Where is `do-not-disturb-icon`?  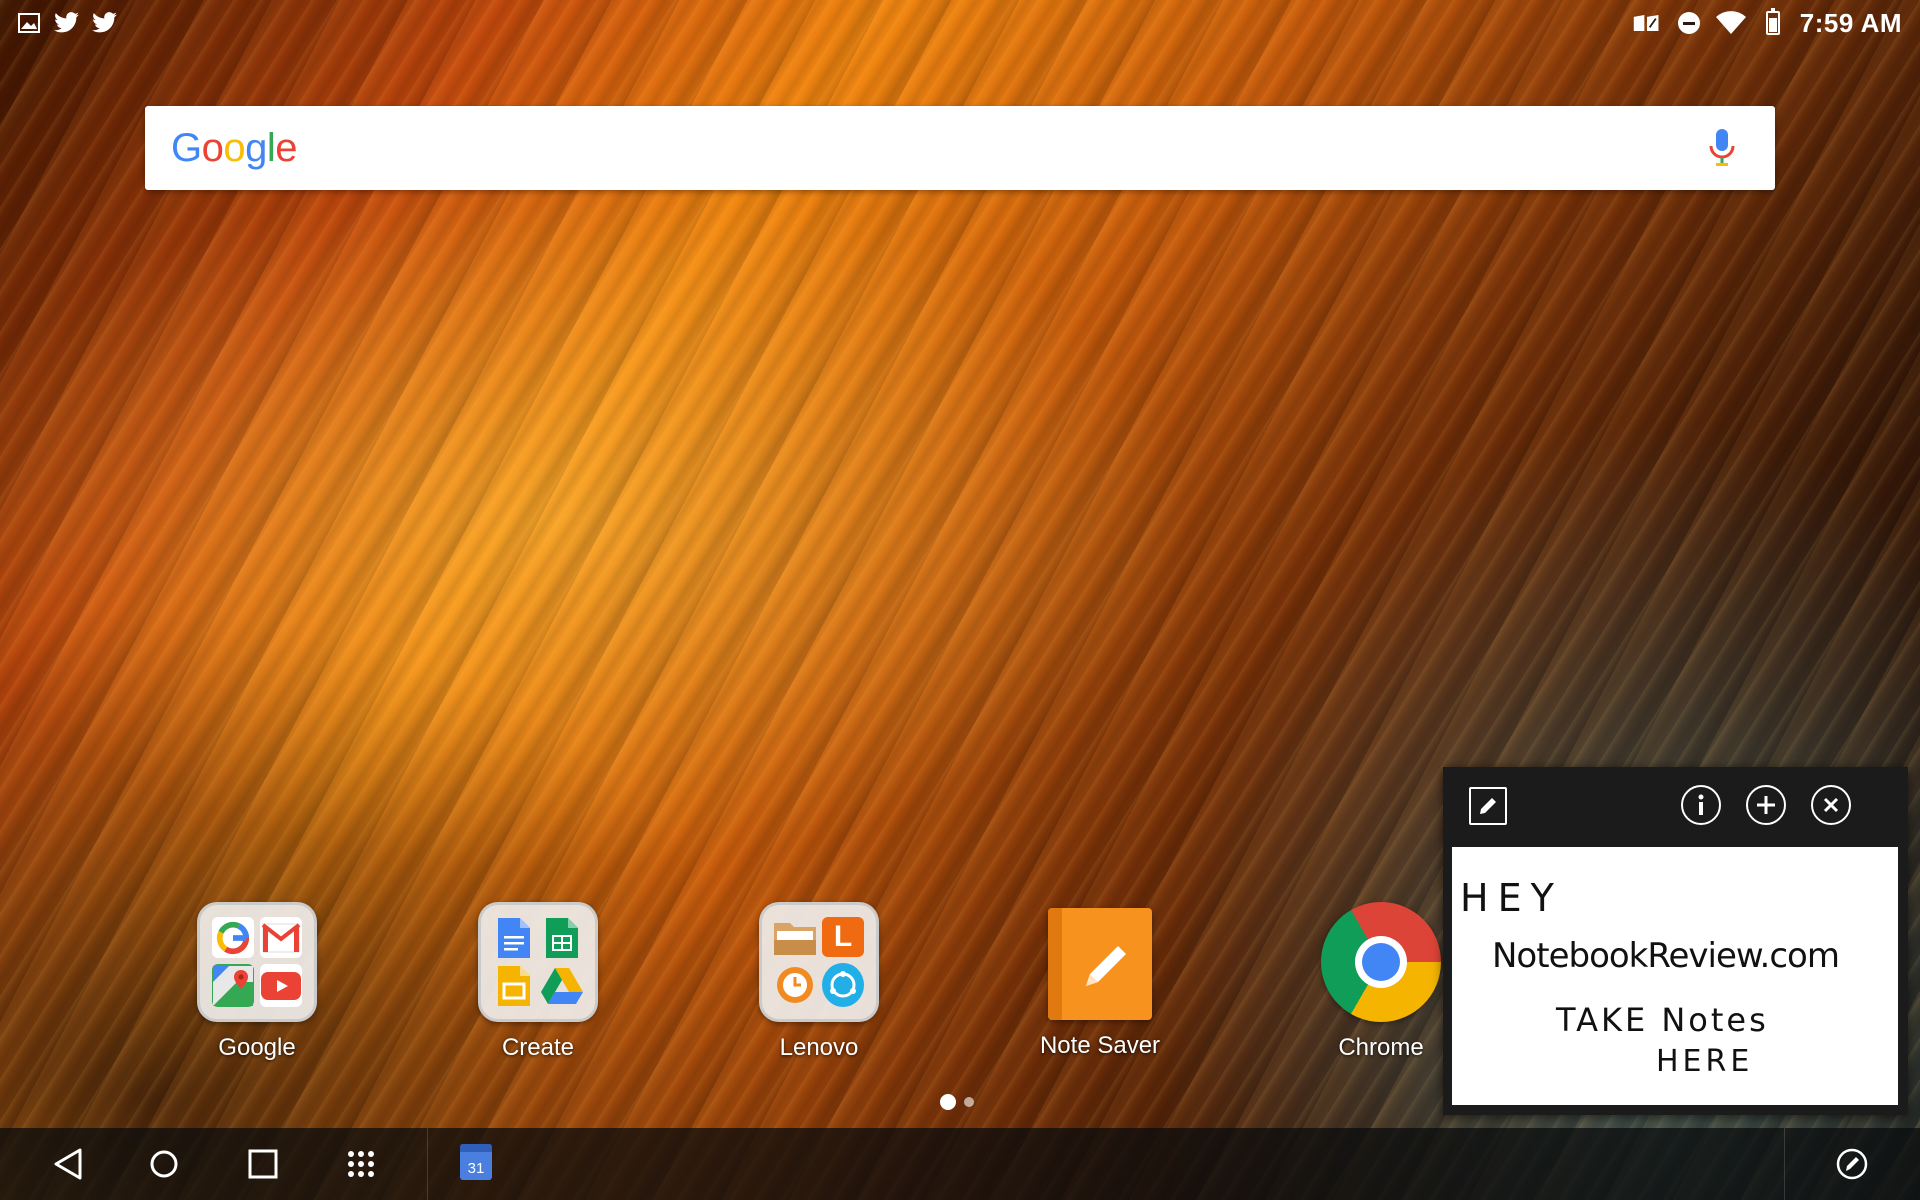 do-not-disturb-icon is located at coordinates (1689, 23).